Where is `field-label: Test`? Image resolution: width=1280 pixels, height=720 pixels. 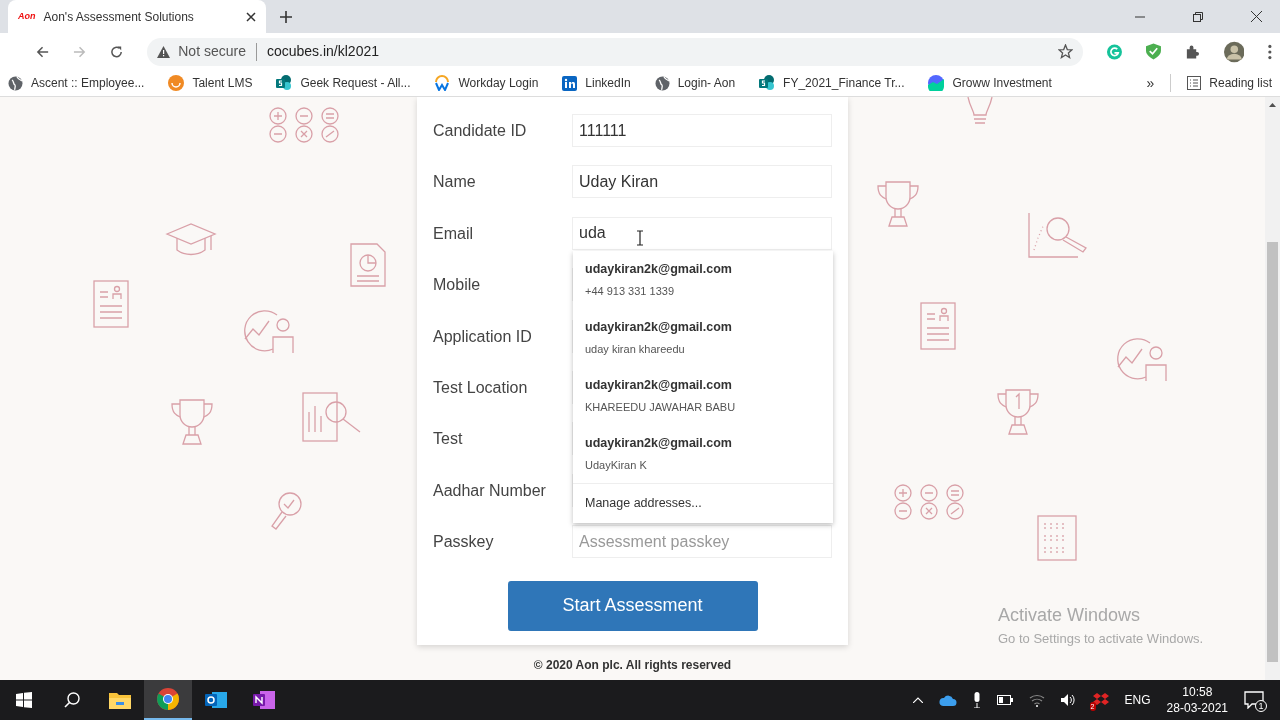 field-label: Test is located at coordinates (448, 439).